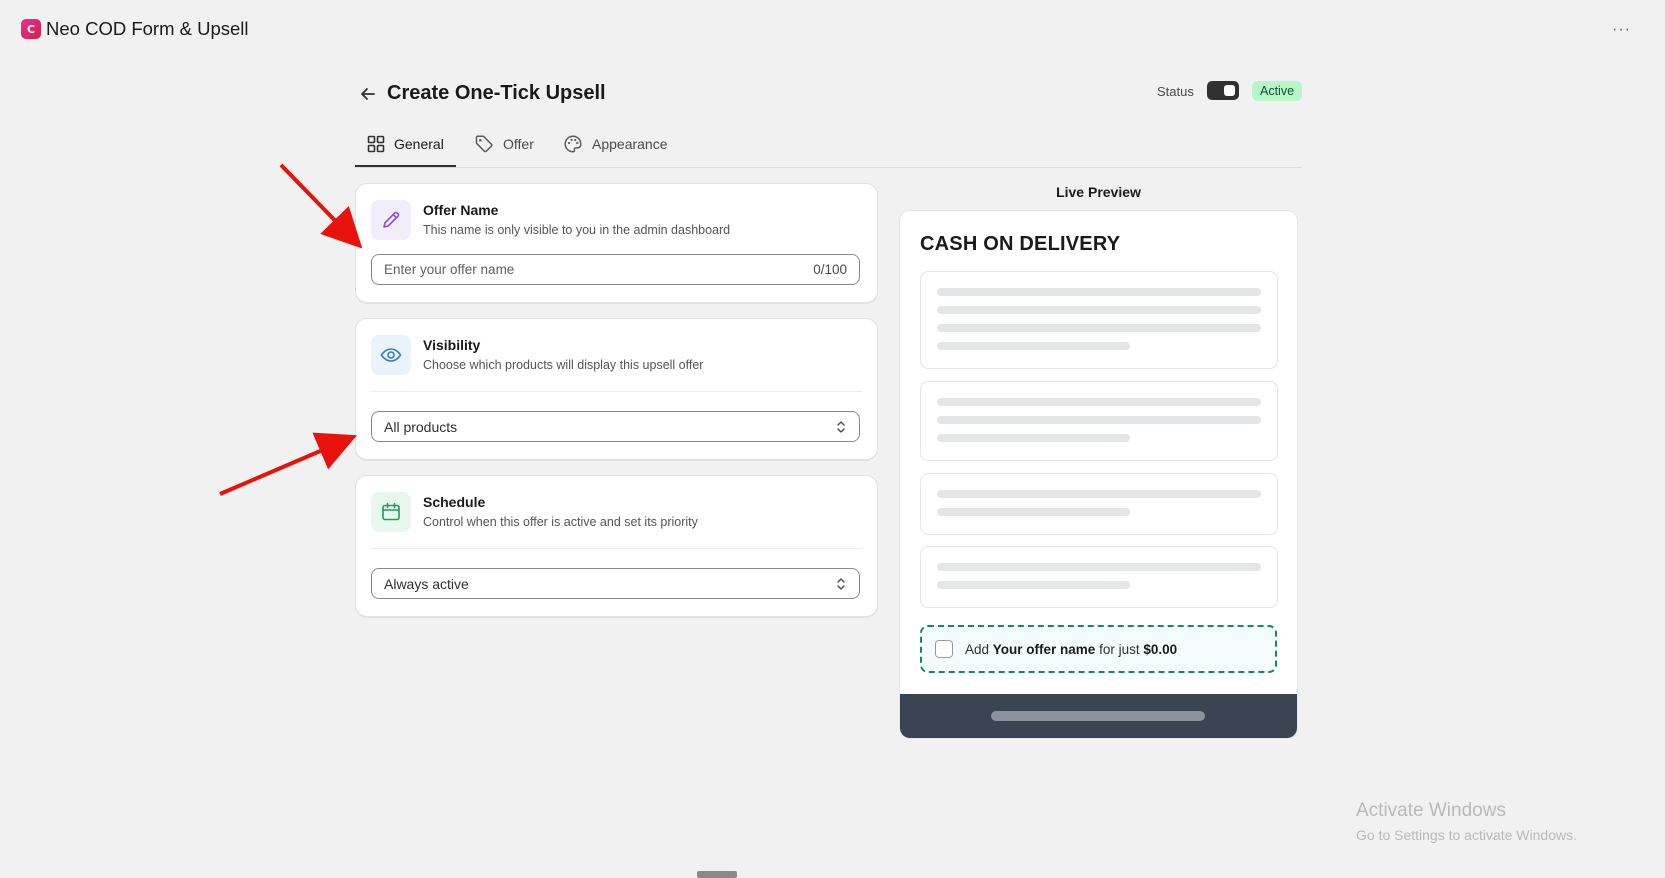  I want to click on tab-appearance-label: Appearance, so click(630, 144).